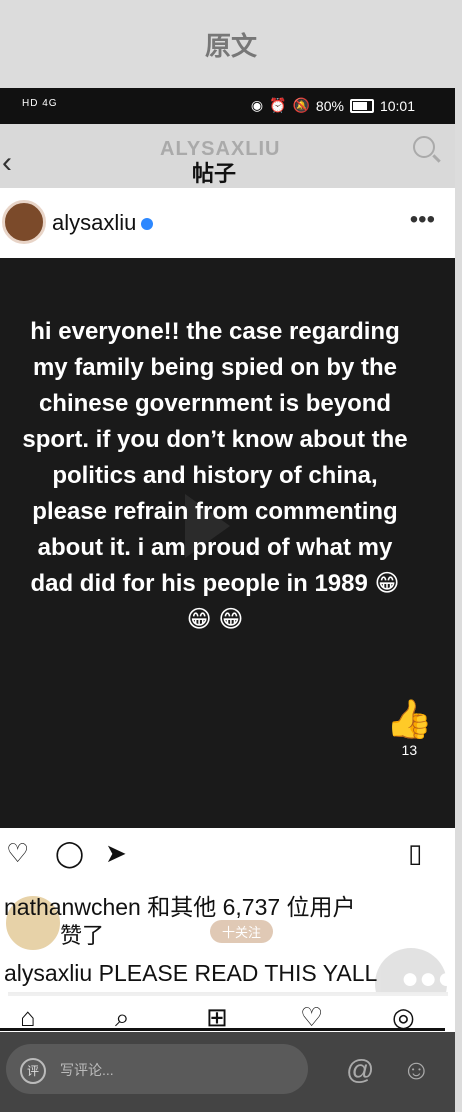  What do you see at coordinates (416, 1070) in the screenshot?
I see `emoji-icon: ☺` at bounding box center [416, 1070].